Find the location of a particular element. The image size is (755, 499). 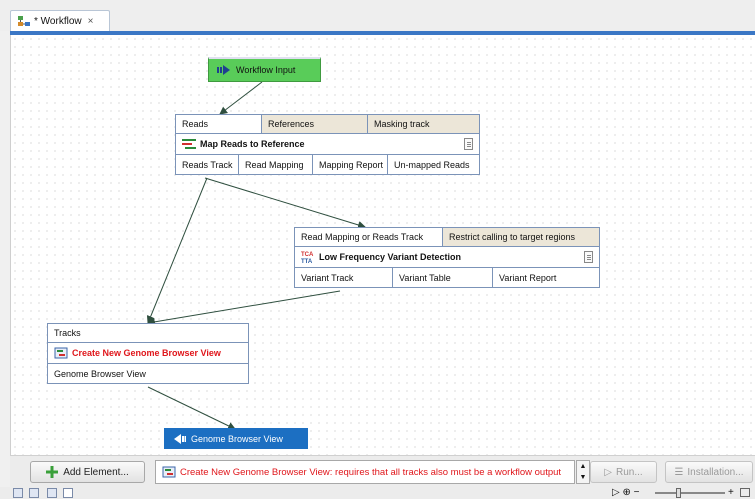

workflow-output-node: Genome Browser View is located at coordinates (236, 438).